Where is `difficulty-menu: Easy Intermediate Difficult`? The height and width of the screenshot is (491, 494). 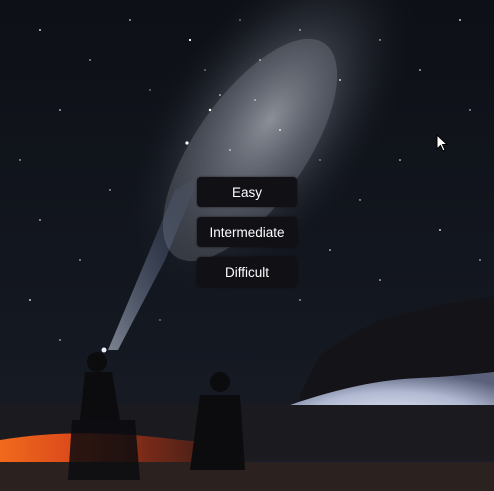
difficulty-menu: Easy Intermediate Difficult is located at coordinates (247, 232).